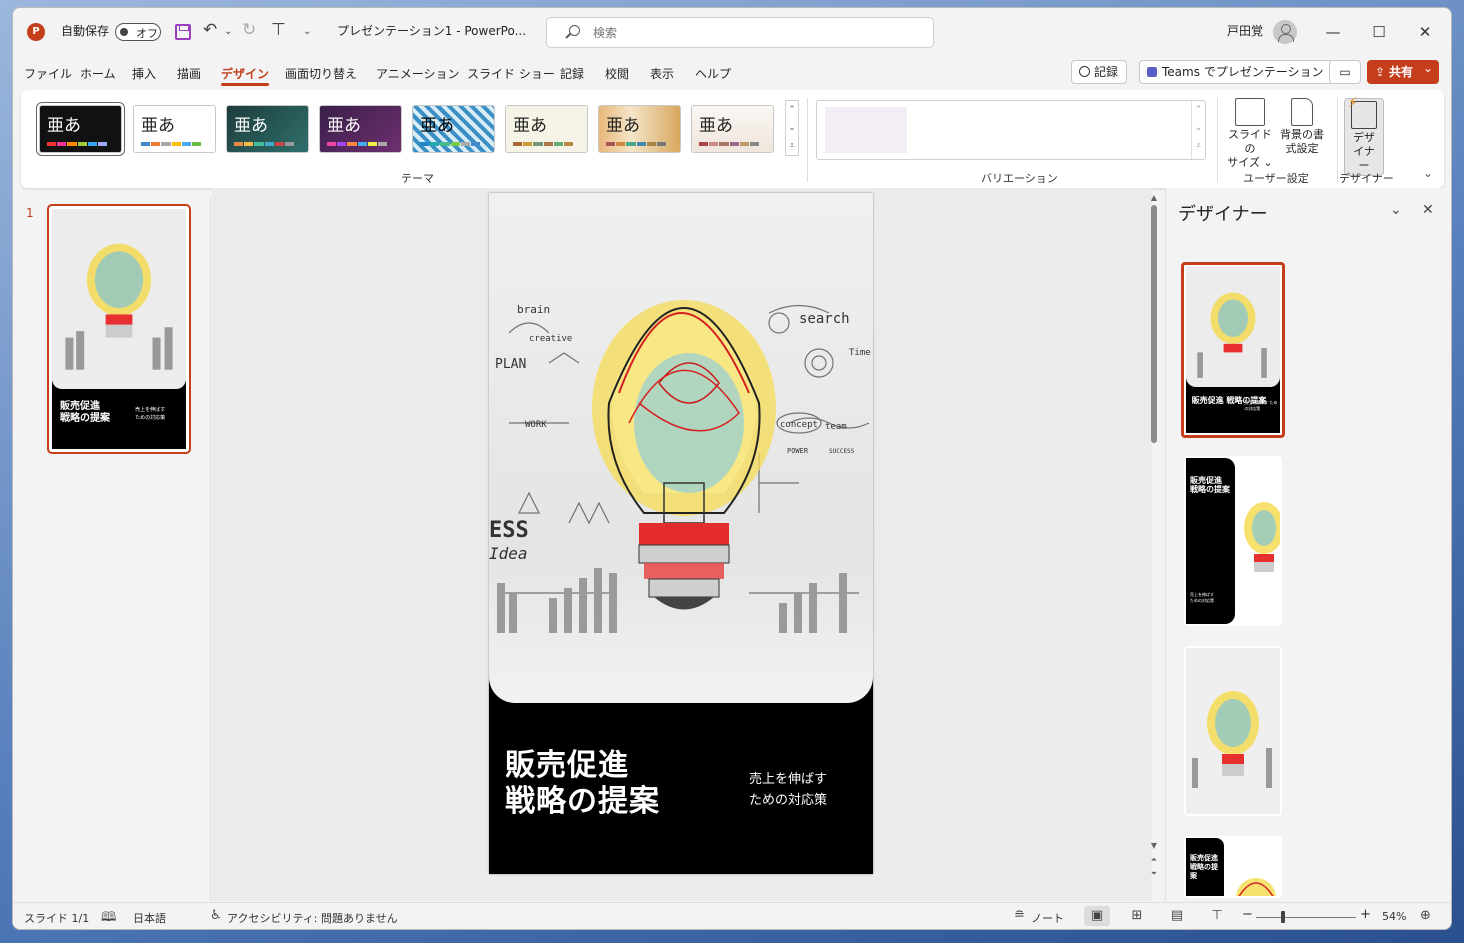  I want to click on slide-title: 販売促進 戦略の提案, so click(582, 784).